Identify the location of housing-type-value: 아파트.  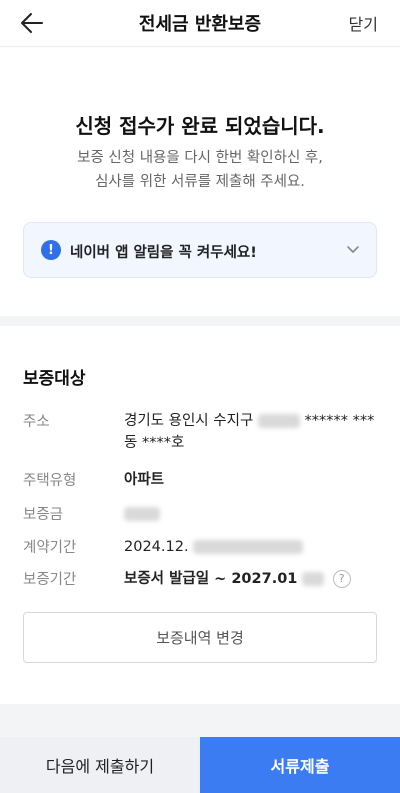
(144, 480).